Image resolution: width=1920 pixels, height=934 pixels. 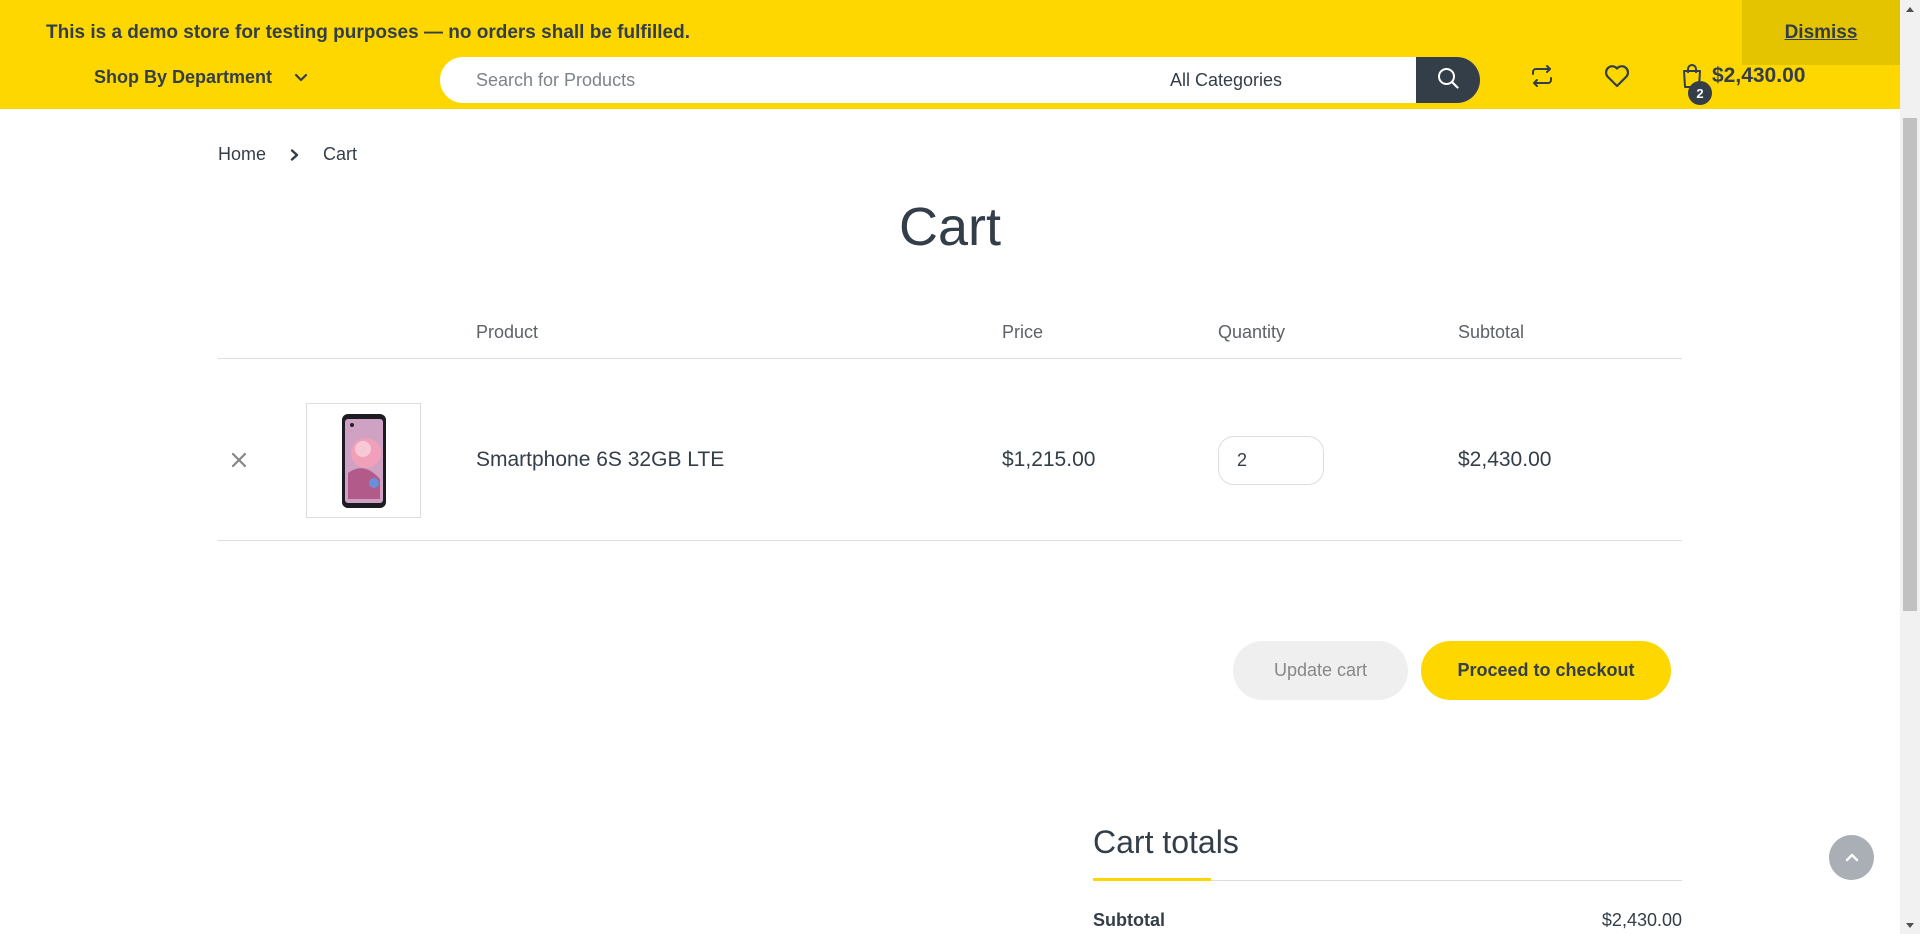 I want to click on wishlist-button, so click(x=1617, y=78).